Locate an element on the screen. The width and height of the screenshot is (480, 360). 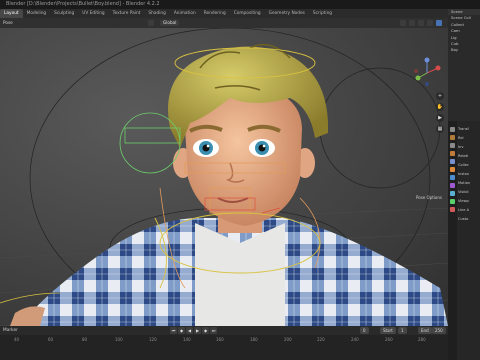
start-label: Start is located at coordinates (388, 330).